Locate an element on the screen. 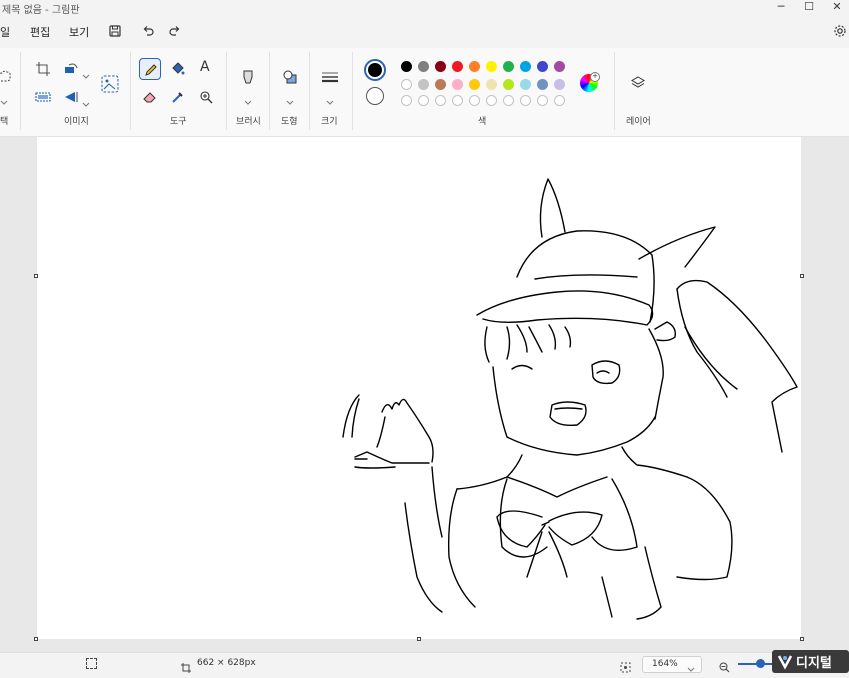  watermark: 디지털 is located at coordinates (810, 661).